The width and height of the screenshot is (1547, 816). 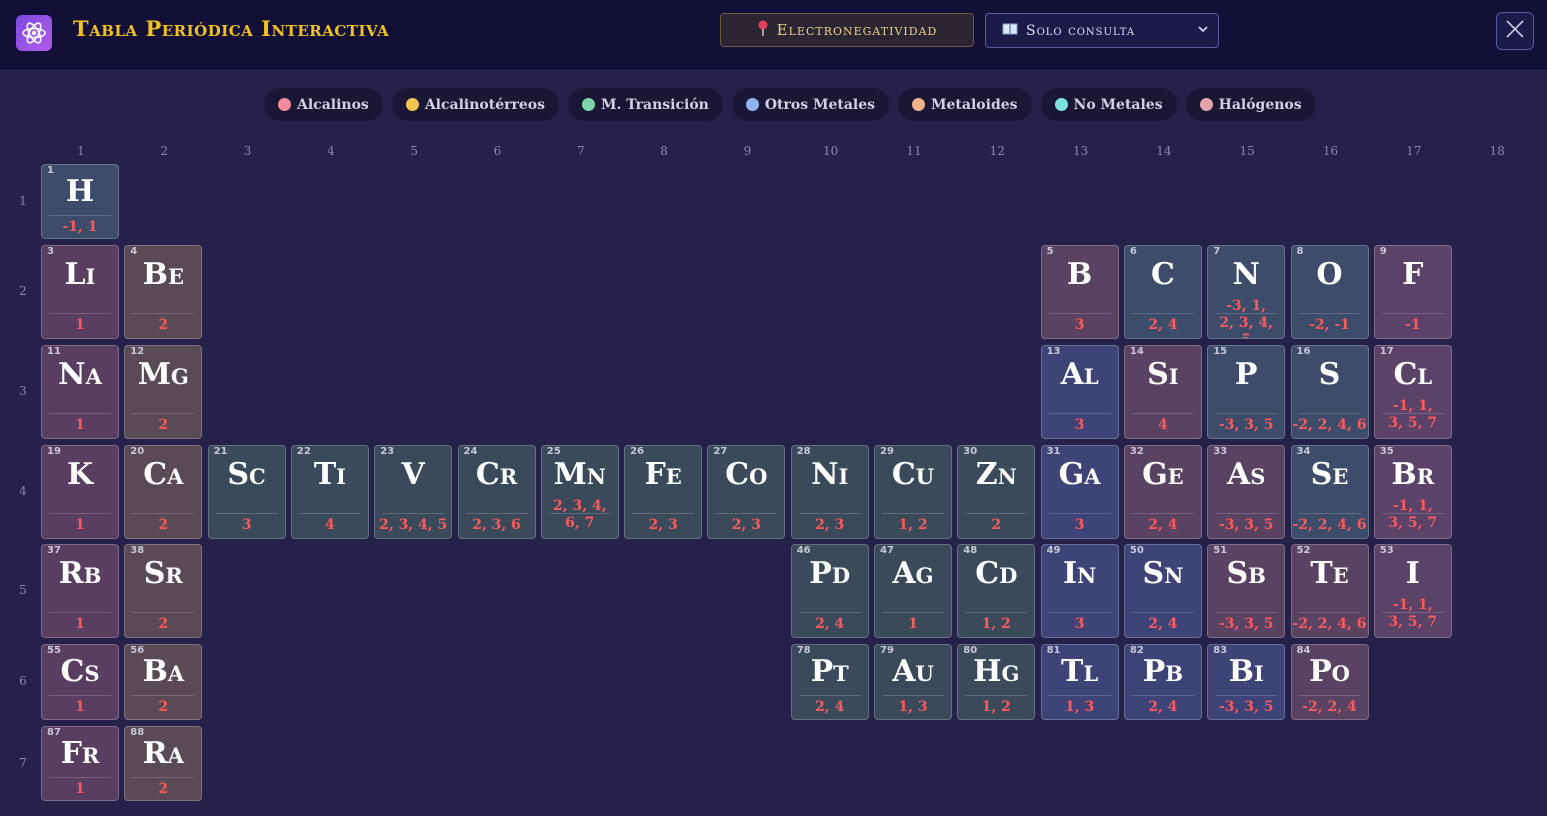 What do you see at coordinates (163, 591) in the screenshot?
I see `element-cell: 38 Sr 2` at bounding box center [163, 591].